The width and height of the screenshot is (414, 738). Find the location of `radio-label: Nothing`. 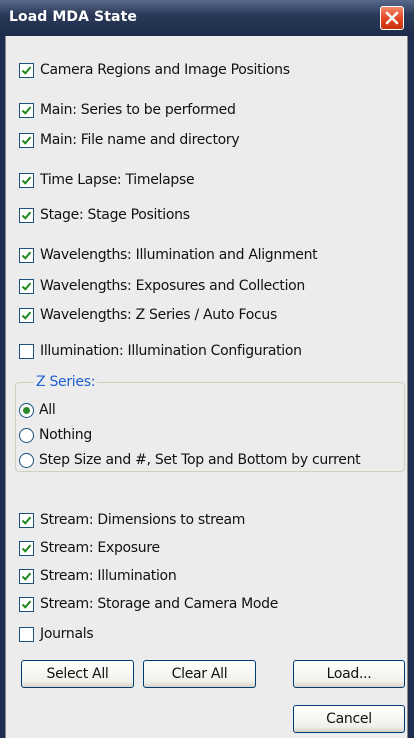

radio-label: Nothing is located at coordinates (65, 435).